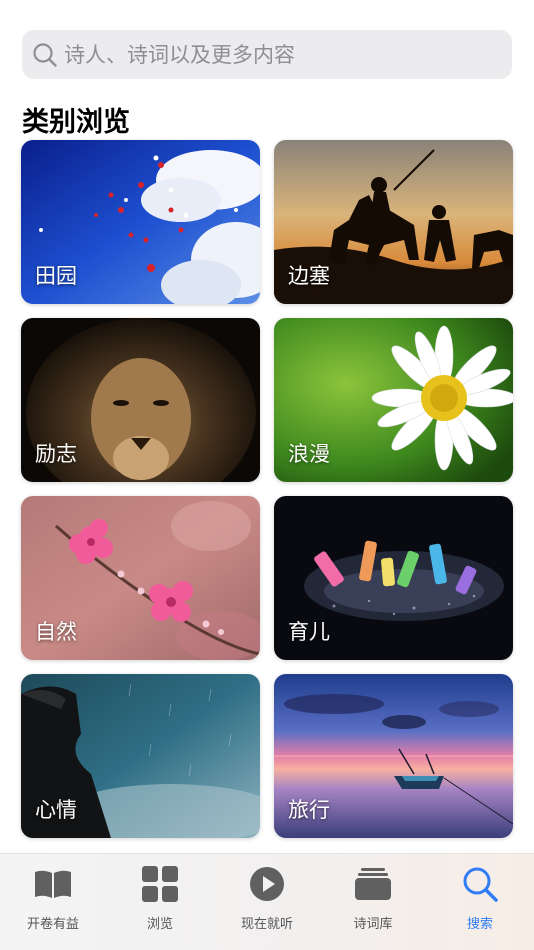 This screenshot has height=950, width=534. Describe the element at coordinates (140, 756) in the screenshot. I see `category-card-mood: 心情` at that location.